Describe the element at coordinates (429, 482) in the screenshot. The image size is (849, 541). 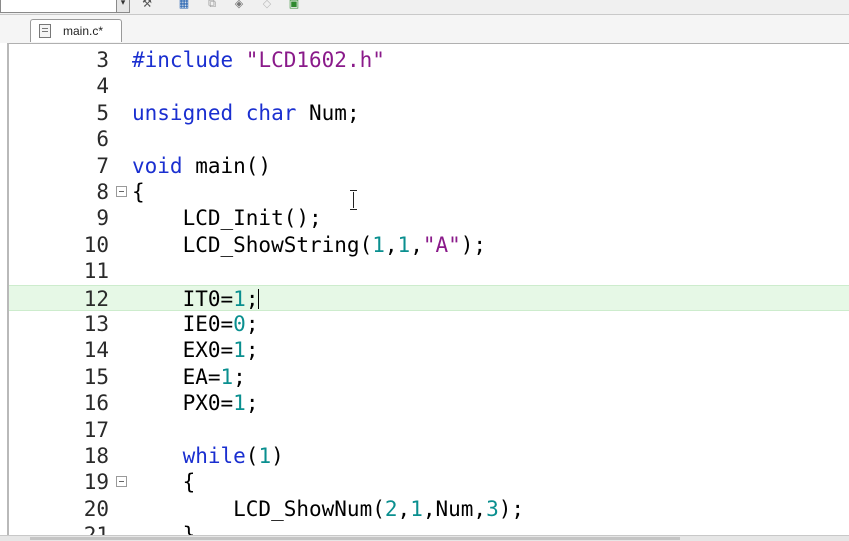
I see `code-line: 19 {` at that location.